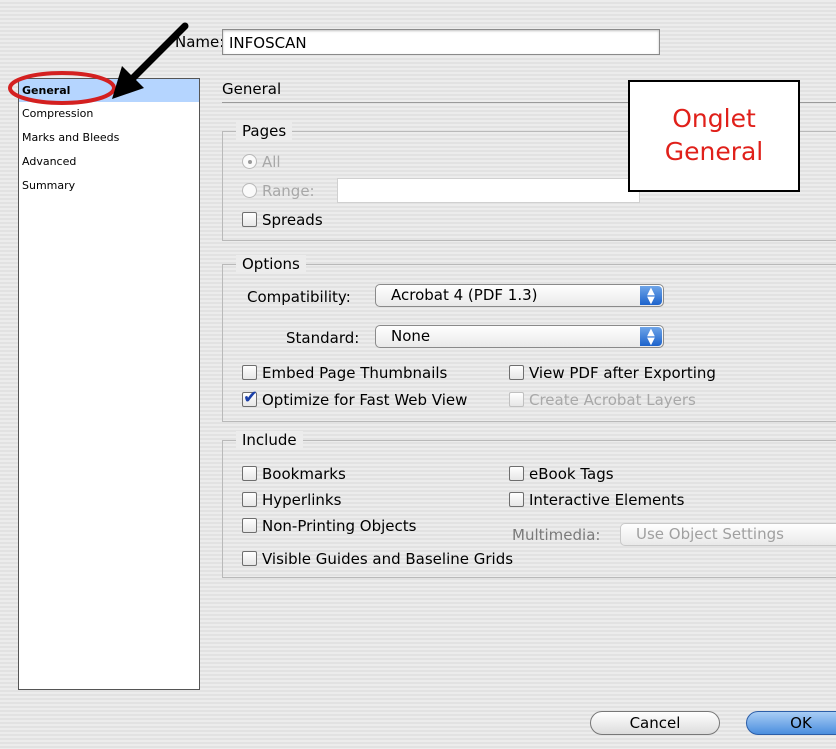  Describe the element at coordinates (150, 60) in the screenshot. I see `pointer-arrow-icon` at that location.